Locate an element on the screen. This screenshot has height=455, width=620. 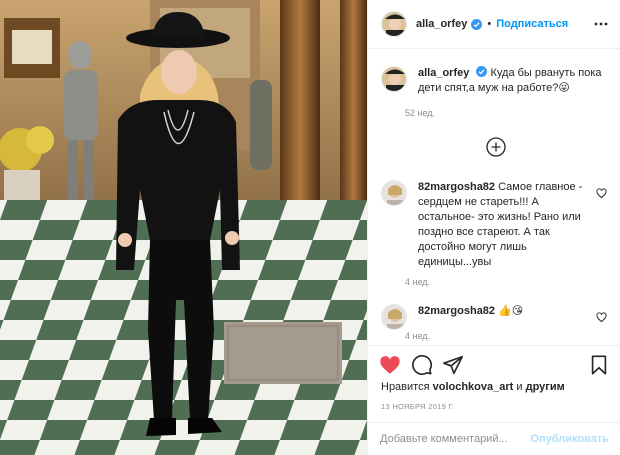
post-date: 13 НОЯБРЯ 2019 Г. is located at coordinates (417, 406).